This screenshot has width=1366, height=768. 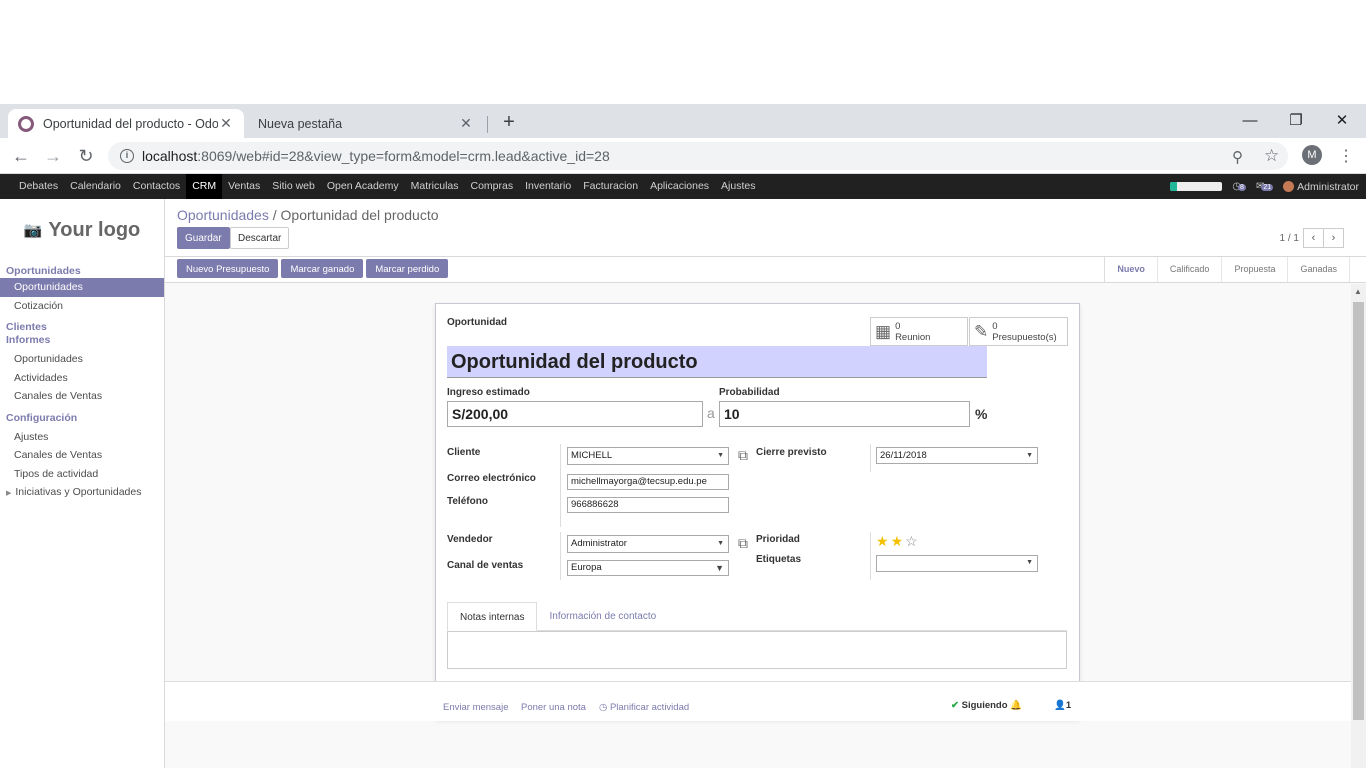 I want to click on meeting-smart-button: ▦ 0 Reunion, so click(x=919, y=331).